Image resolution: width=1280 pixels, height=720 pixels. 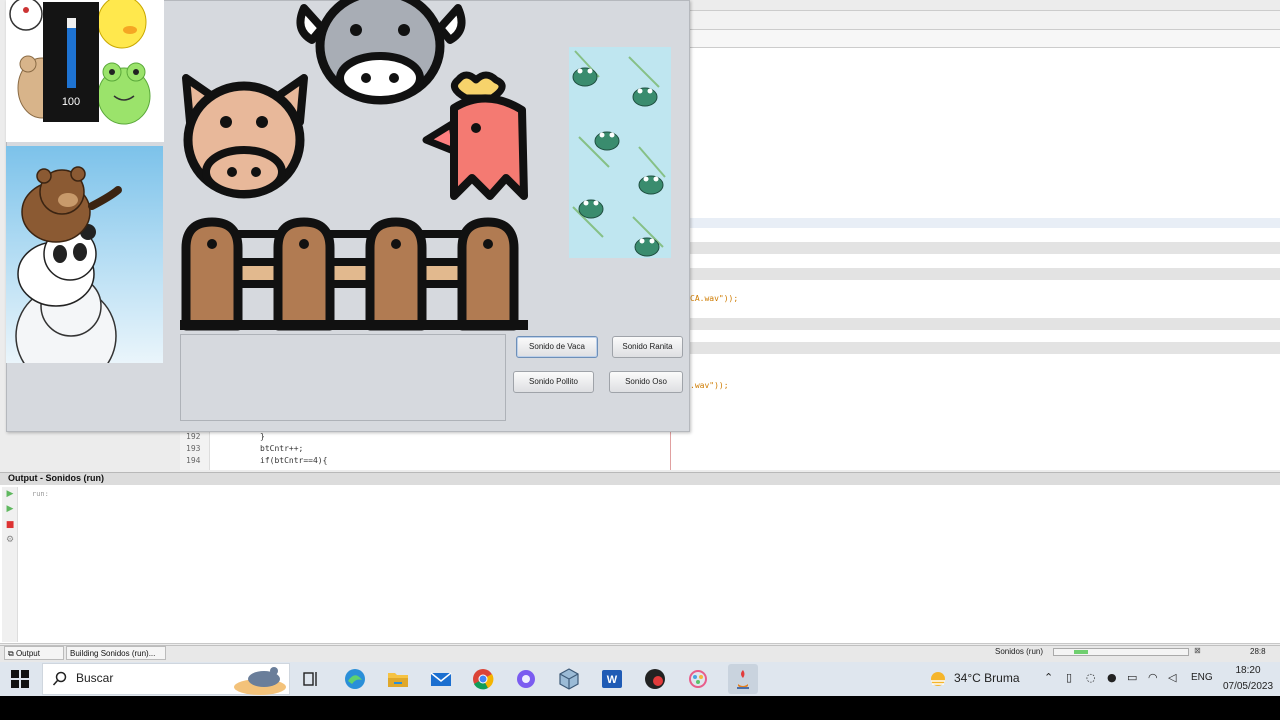 What do you see at coordinates (526, 679) in the screenshot?
I see `copilot-icon` at bounding box center [526, 679].